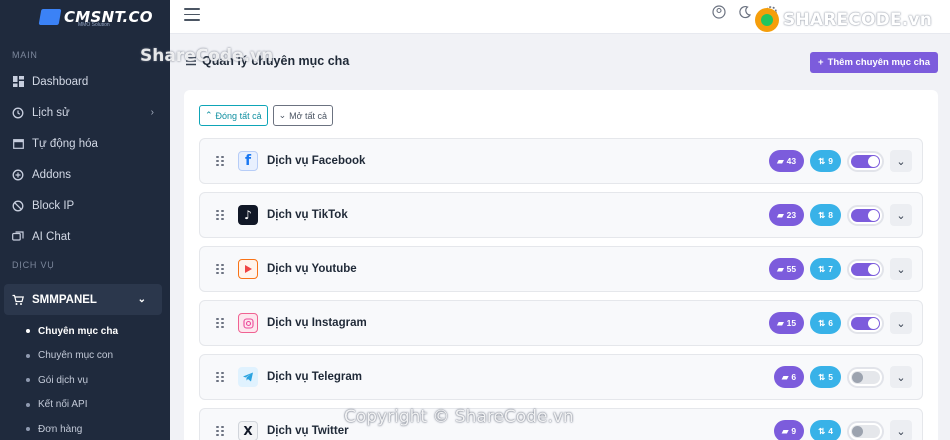  Describe the element at coordinates (248, 323) in the screenshot. I see `instagram-icon` at that location.